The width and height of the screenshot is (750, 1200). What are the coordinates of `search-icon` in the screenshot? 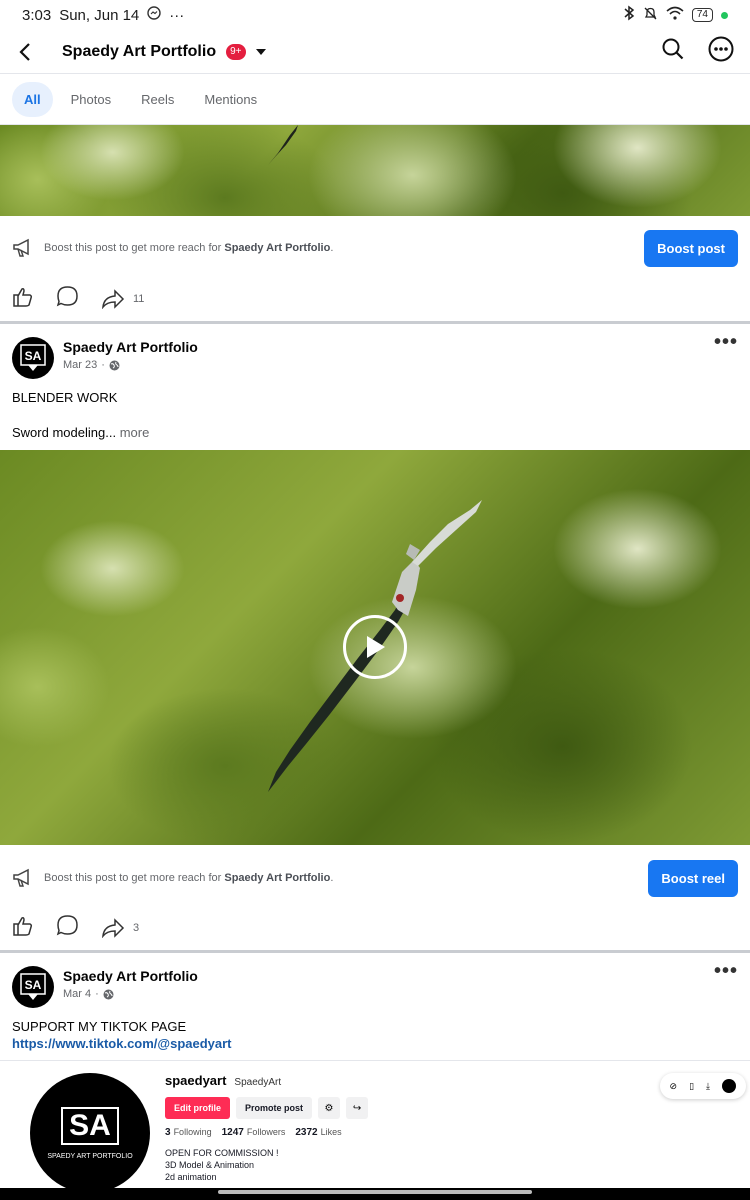 It's located at (673, 49).